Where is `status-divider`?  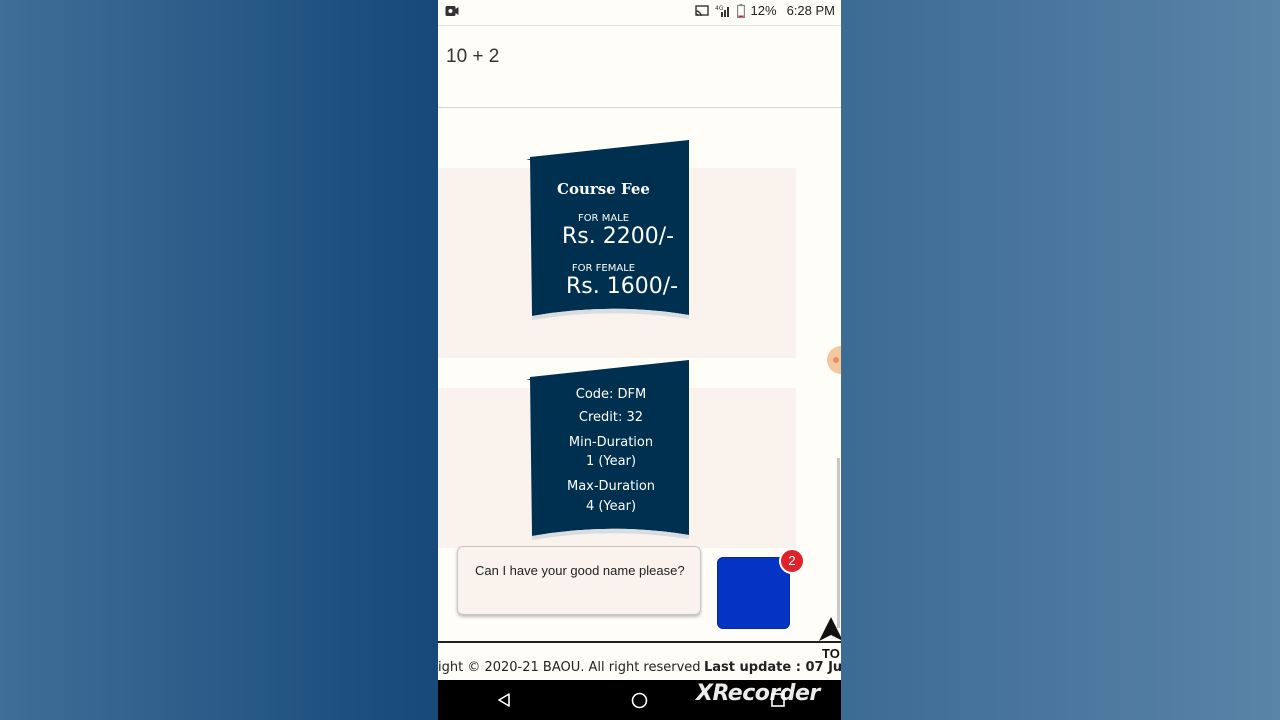 status-divider is located at coordinates (639, 25).